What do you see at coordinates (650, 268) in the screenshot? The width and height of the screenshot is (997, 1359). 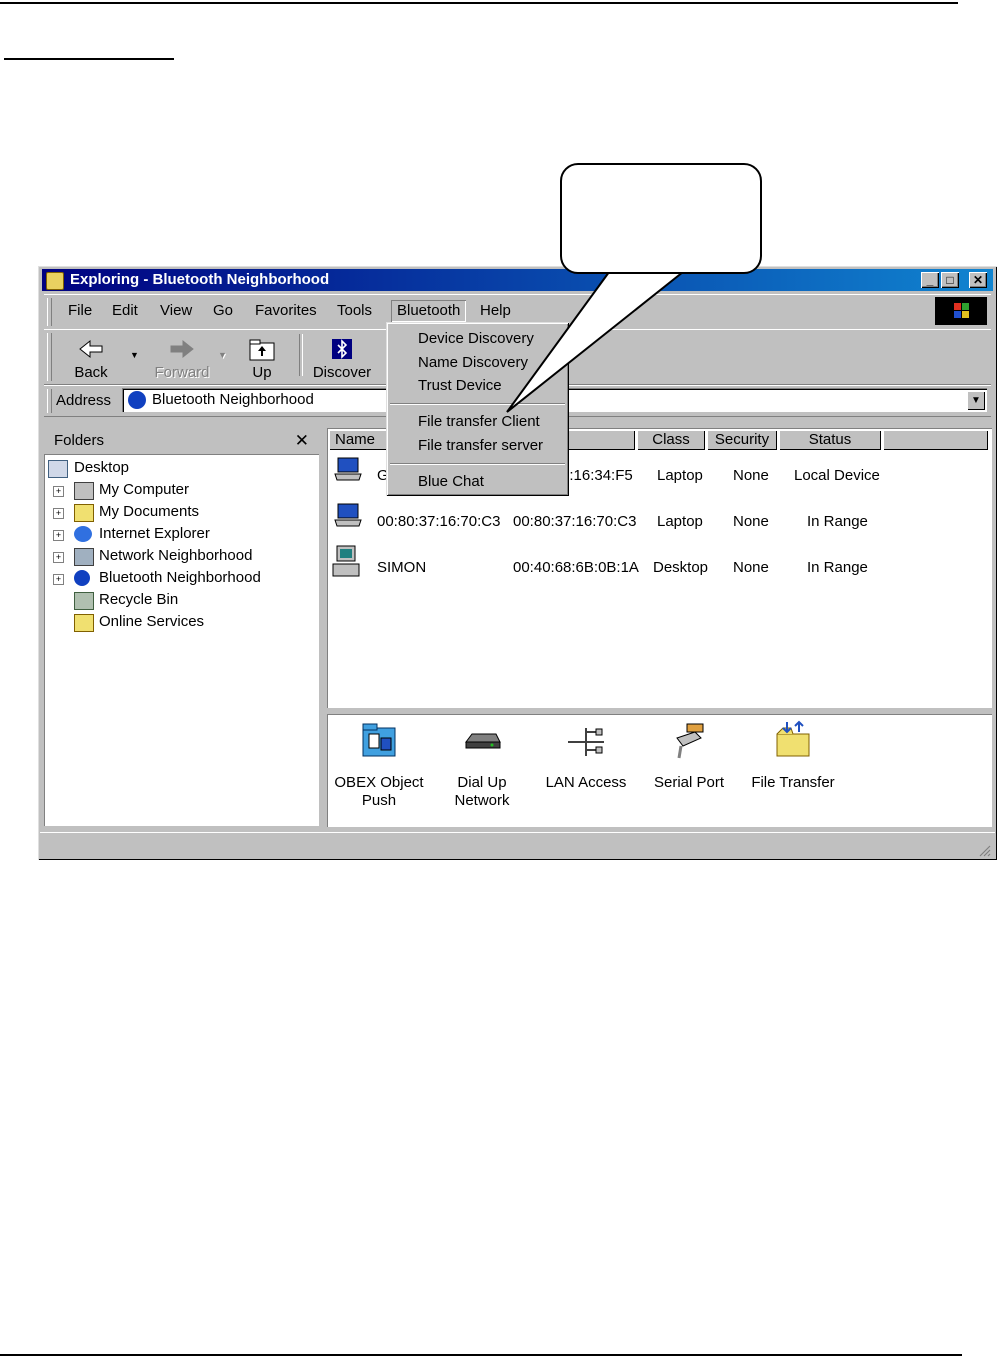 I see `callout-cover` at bounding box center [650, 268].